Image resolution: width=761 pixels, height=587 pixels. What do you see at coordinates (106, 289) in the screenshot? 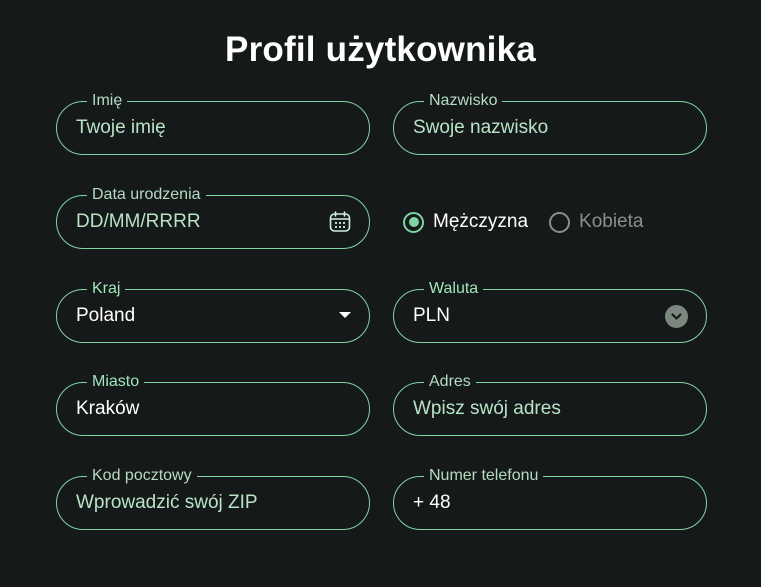
I see `country-label: Kraj` at bounding box center [106, 289].